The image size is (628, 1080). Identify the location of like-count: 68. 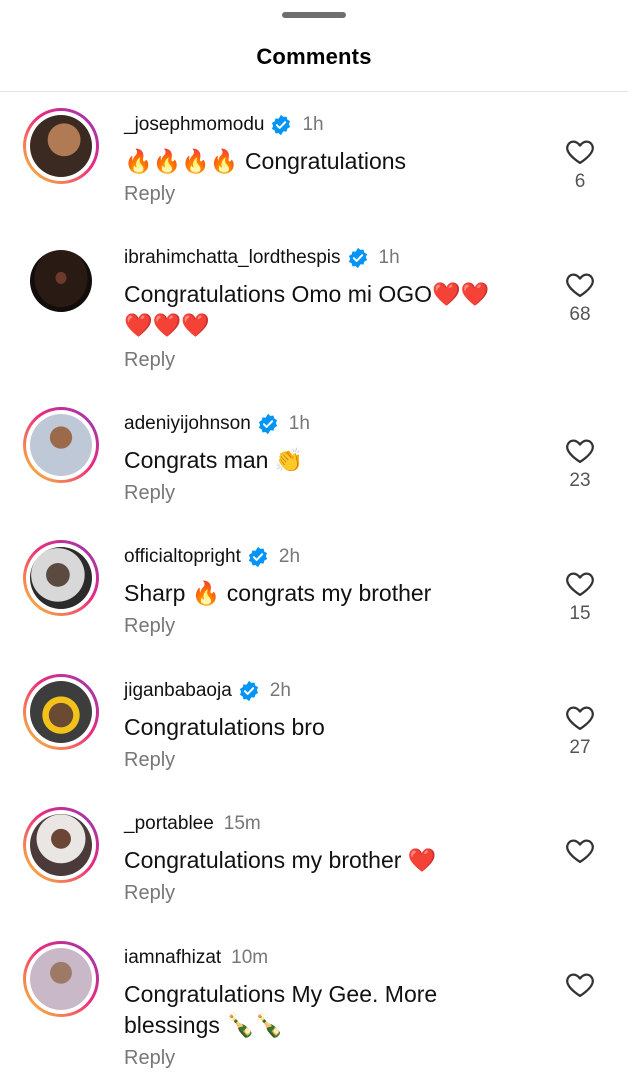
(580, 314).